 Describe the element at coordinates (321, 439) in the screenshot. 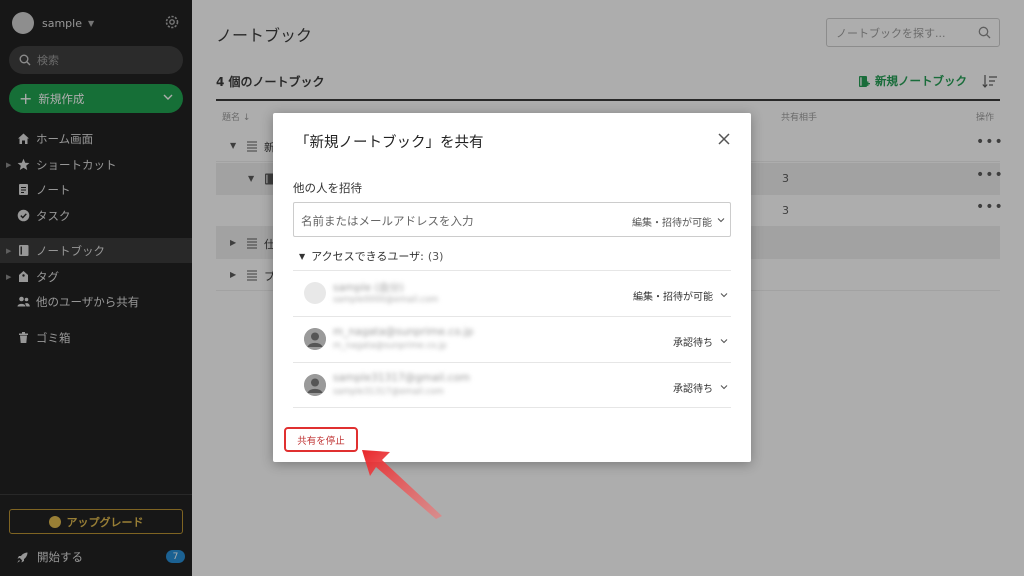

I see `stop-sharing-button: 共有を停止` at that location.